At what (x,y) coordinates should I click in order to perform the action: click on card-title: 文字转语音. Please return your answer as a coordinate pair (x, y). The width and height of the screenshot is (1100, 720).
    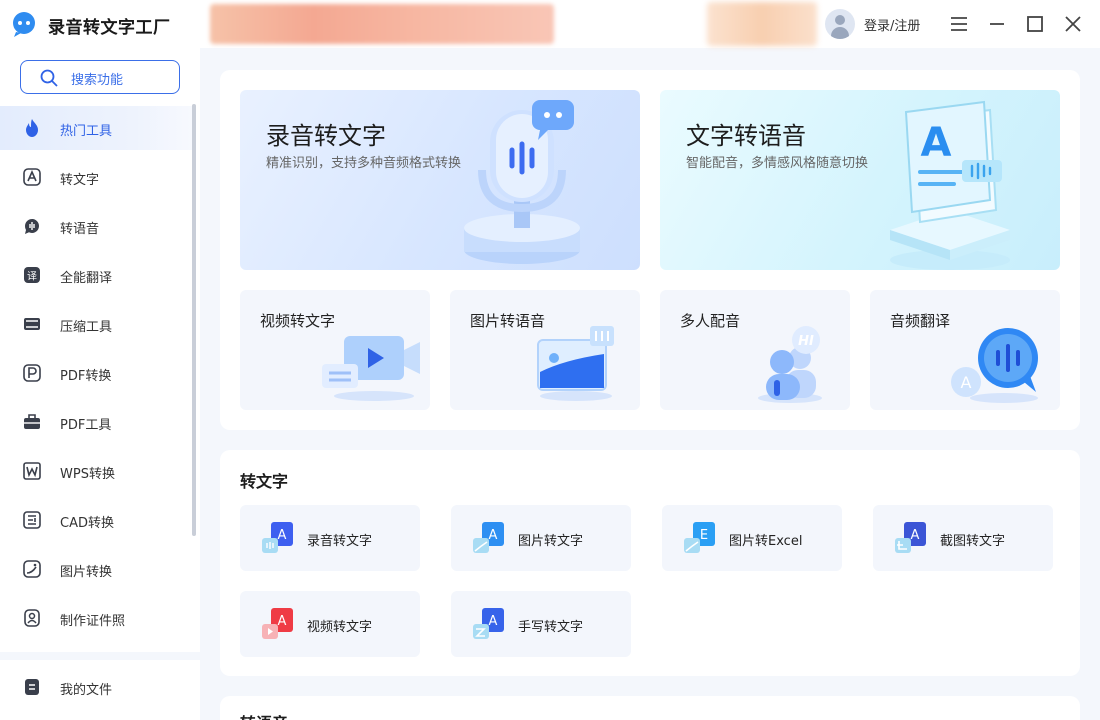
    Looking at the image, I should click on (746, 136).